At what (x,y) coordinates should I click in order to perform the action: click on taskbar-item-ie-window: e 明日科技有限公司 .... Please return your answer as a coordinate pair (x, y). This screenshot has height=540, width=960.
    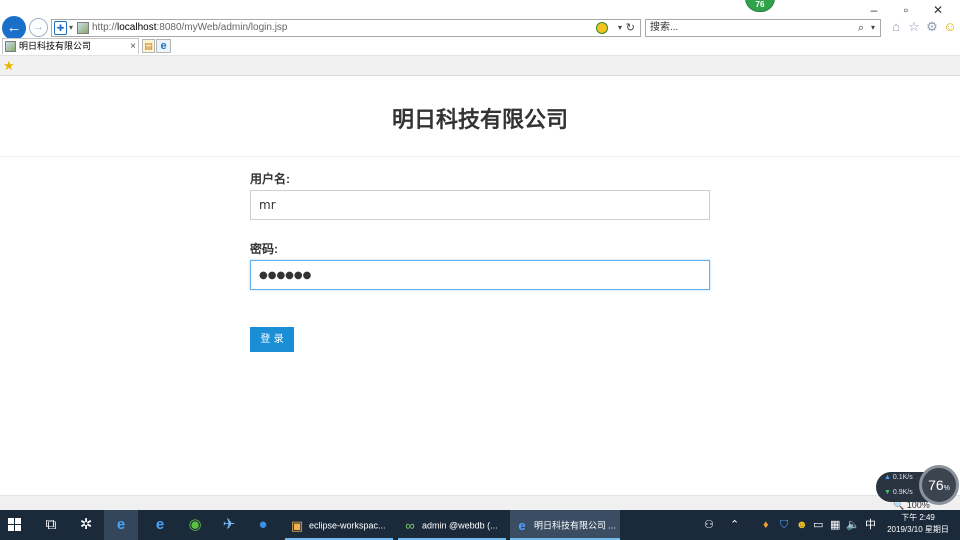
    Looking at the image, I should click on (565, 525).